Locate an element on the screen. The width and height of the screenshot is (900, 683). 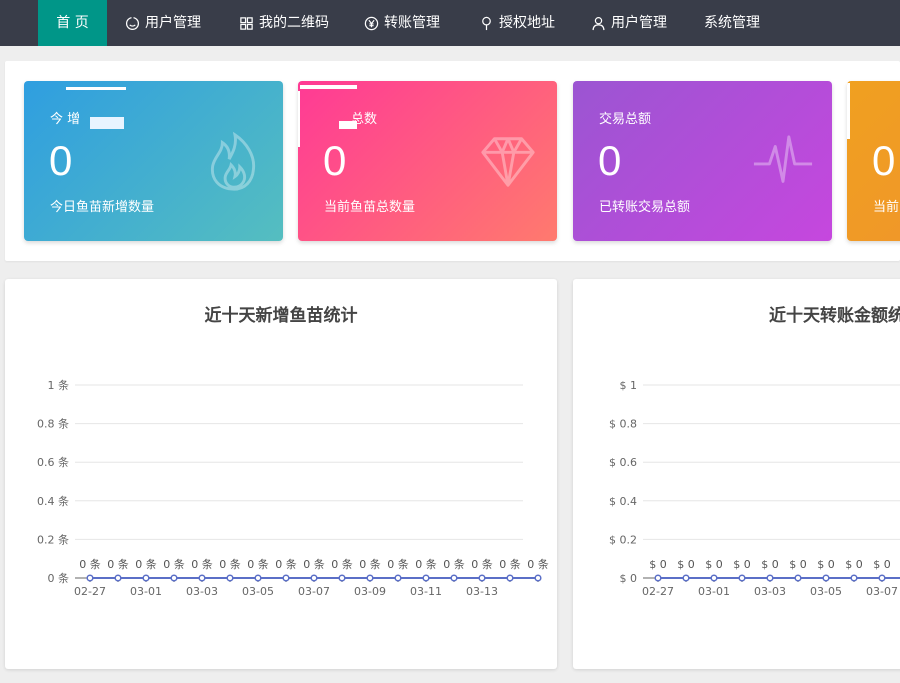
y-tick-label: 0.8 条 is located at coordinates (53, 424).